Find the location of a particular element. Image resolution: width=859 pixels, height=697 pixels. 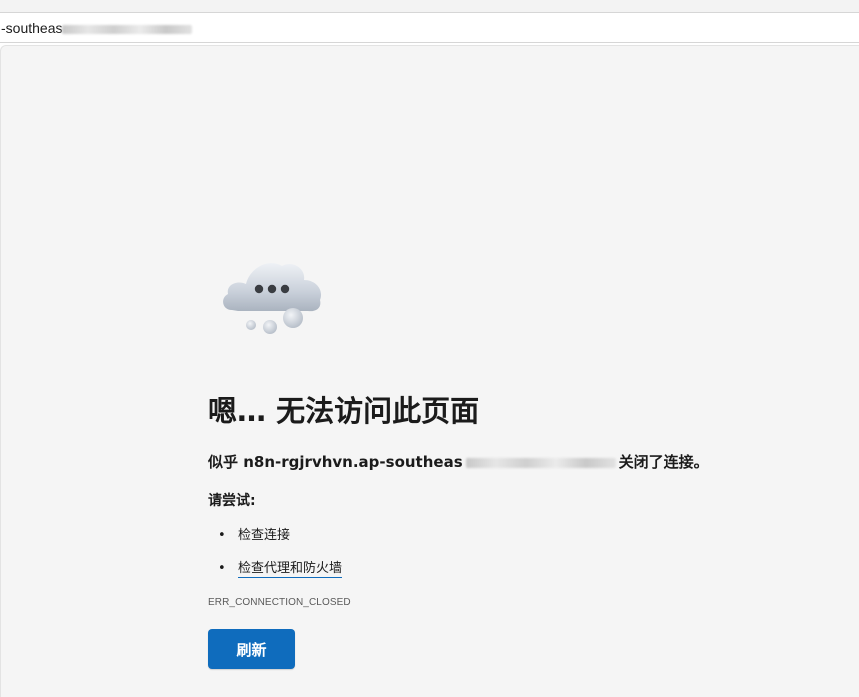

browser-top-strip is located at coordinates (429, 6).